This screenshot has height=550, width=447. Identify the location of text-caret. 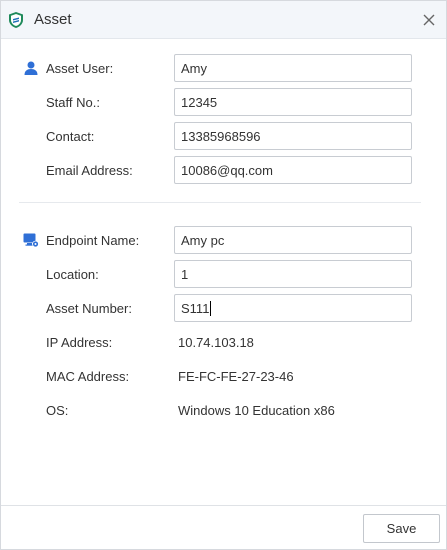
(211, 308).